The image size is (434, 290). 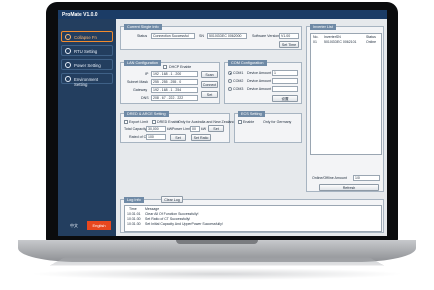 I want to click on log-row-message: Set Ratio of CT Successfully!, so click(x=168, y=219).